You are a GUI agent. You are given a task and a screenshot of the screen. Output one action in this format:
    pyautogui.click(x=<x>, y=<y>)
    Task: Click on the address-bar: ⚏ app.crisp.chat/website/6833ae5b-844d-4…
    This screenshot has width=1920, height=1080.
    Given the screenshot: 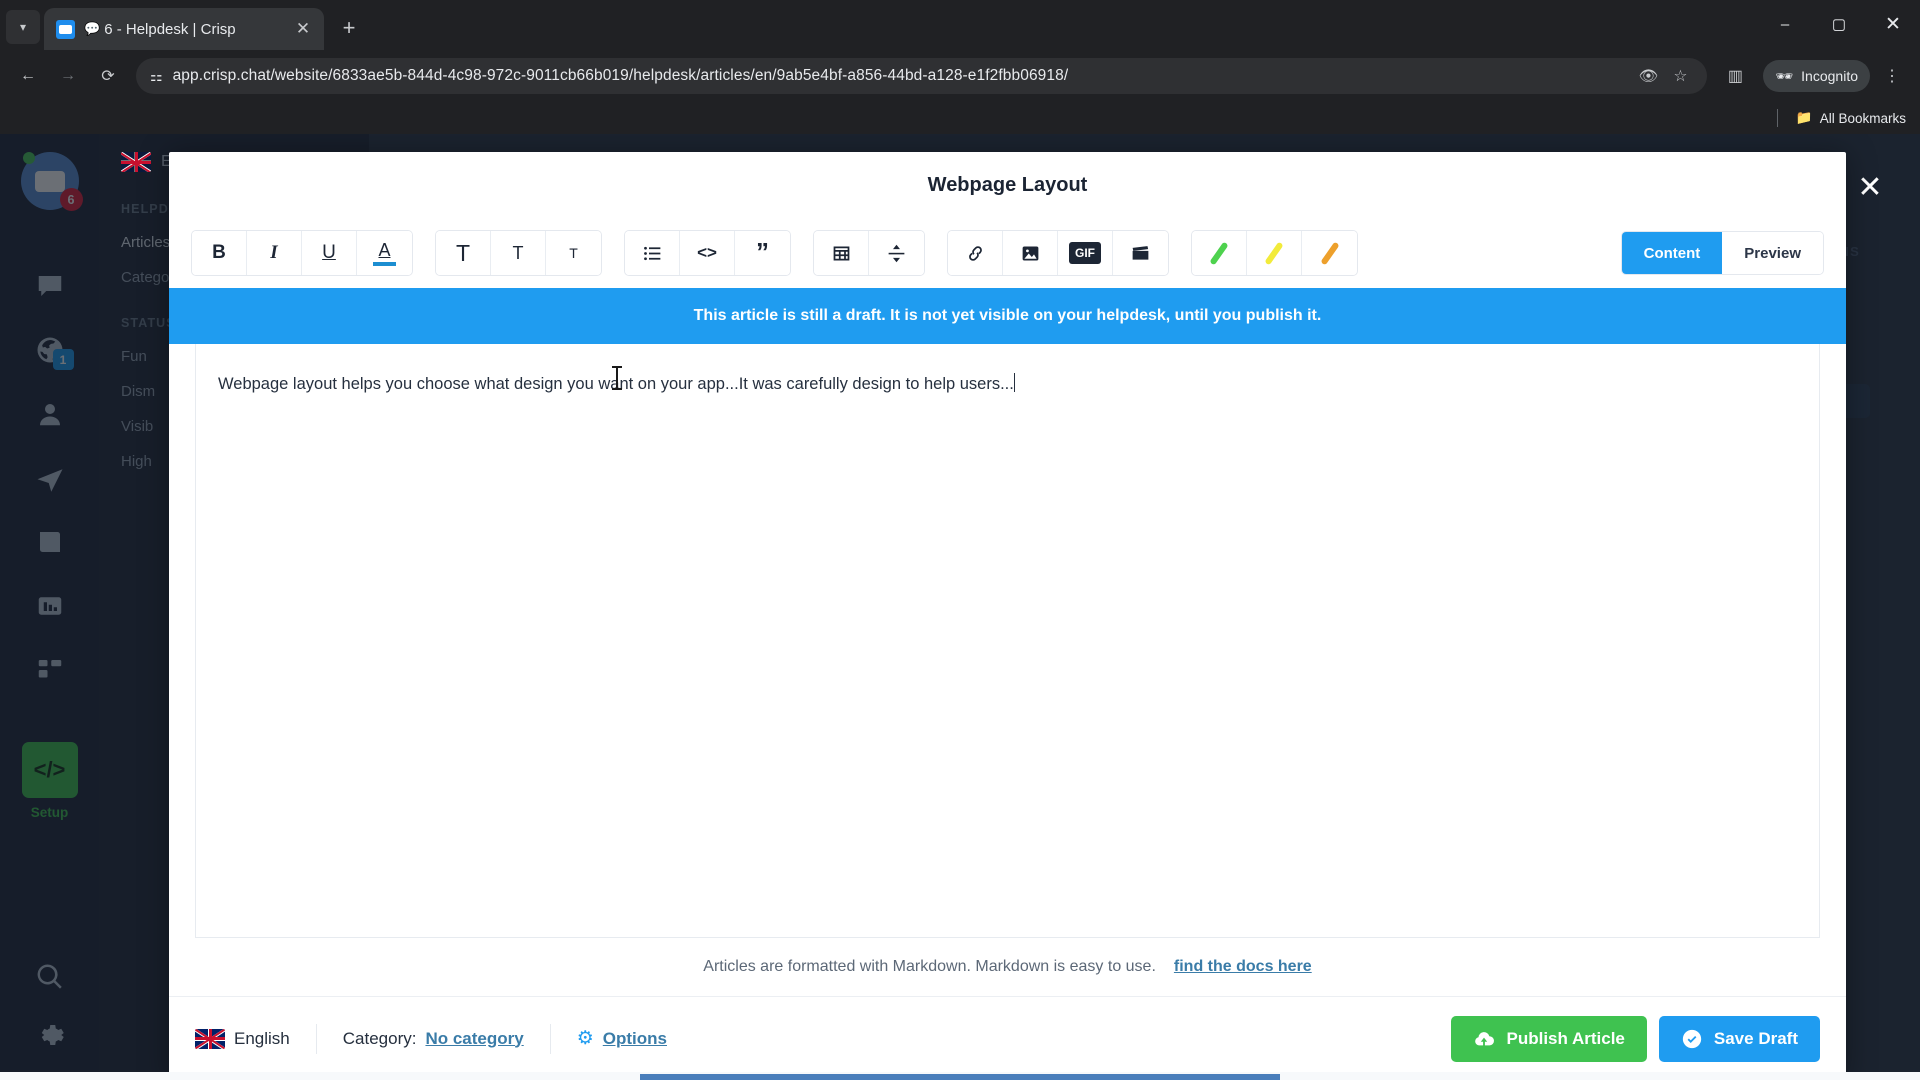 What is the action you would take?
    pyautogui.click(x=922, y=76)
    